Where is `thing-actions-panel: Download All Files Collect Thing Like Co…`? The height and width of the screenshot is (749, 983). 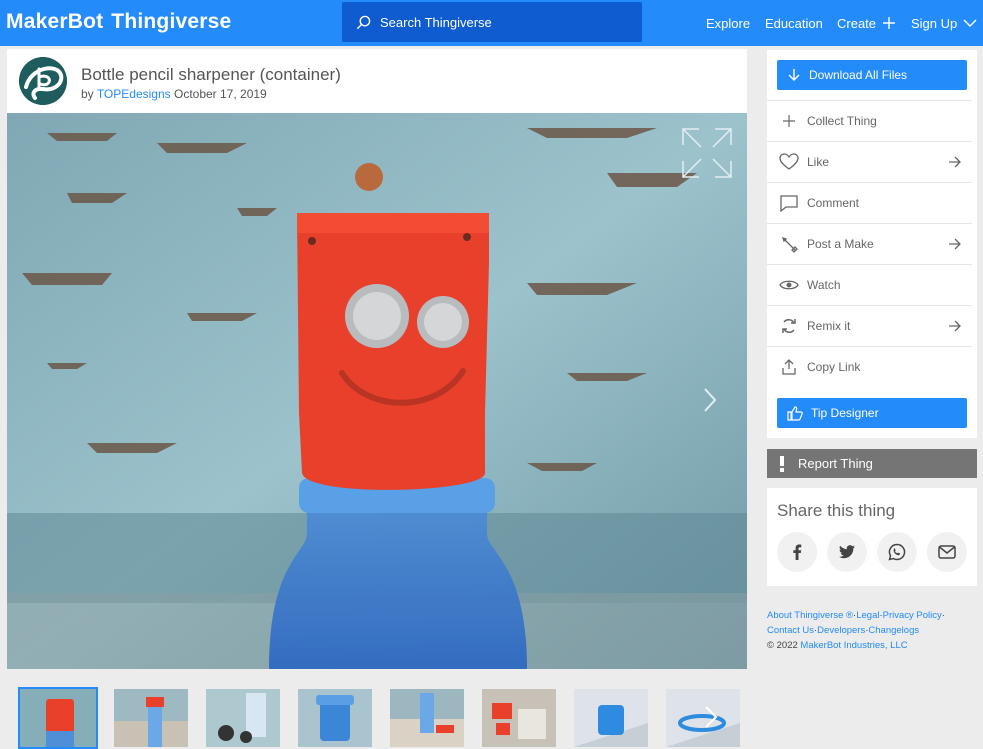
thing-actions-panel: Download All Files Collect Thing Like Co… is located at coordinates (872, 244).